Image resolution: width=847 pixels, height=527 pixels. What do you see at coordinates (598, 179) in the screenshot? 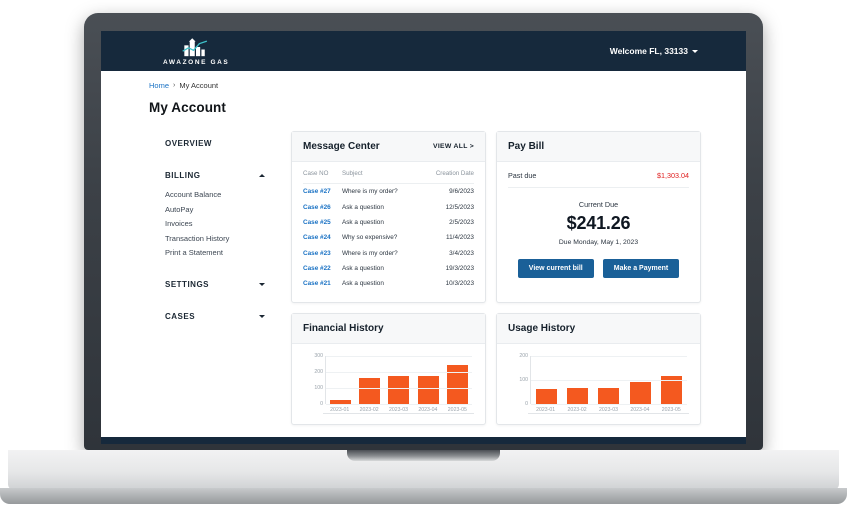
I see `past-due-row: Past due $1,303.04` at bounding box center [598, 179].